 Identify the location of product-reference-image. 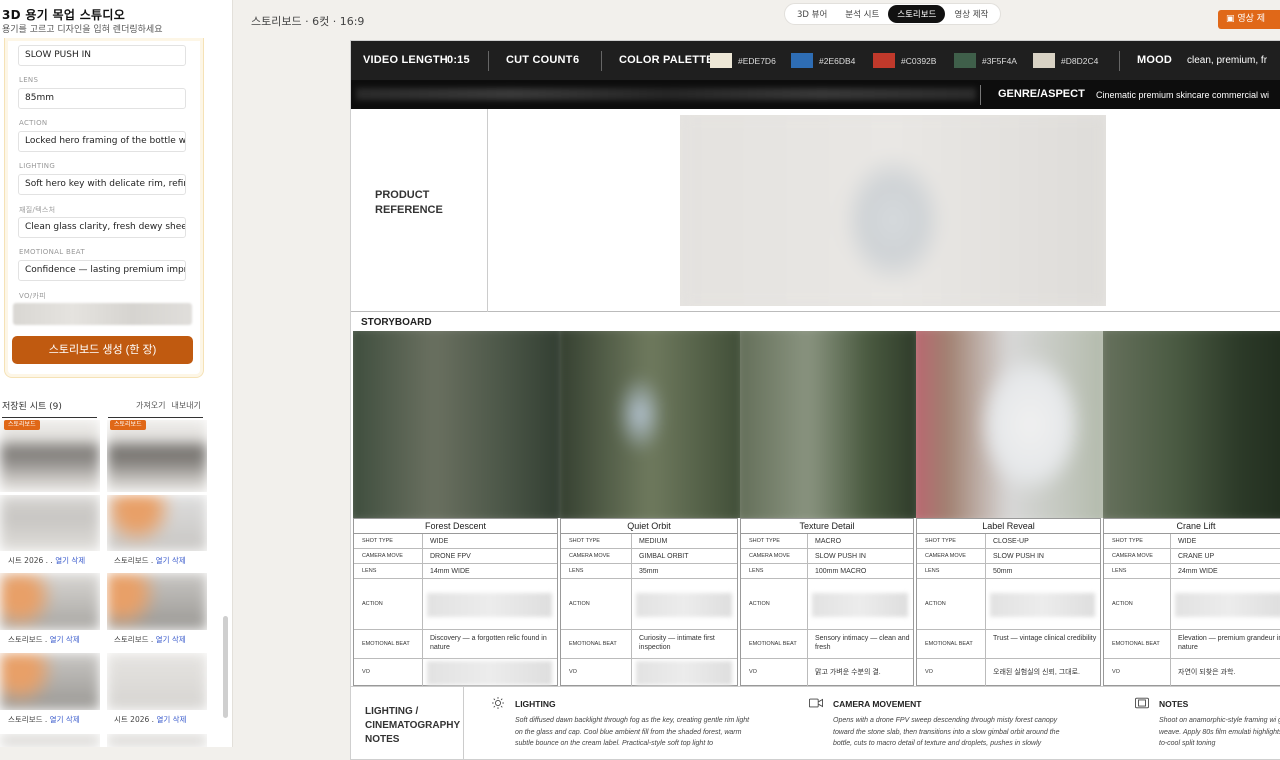
(893, 210).